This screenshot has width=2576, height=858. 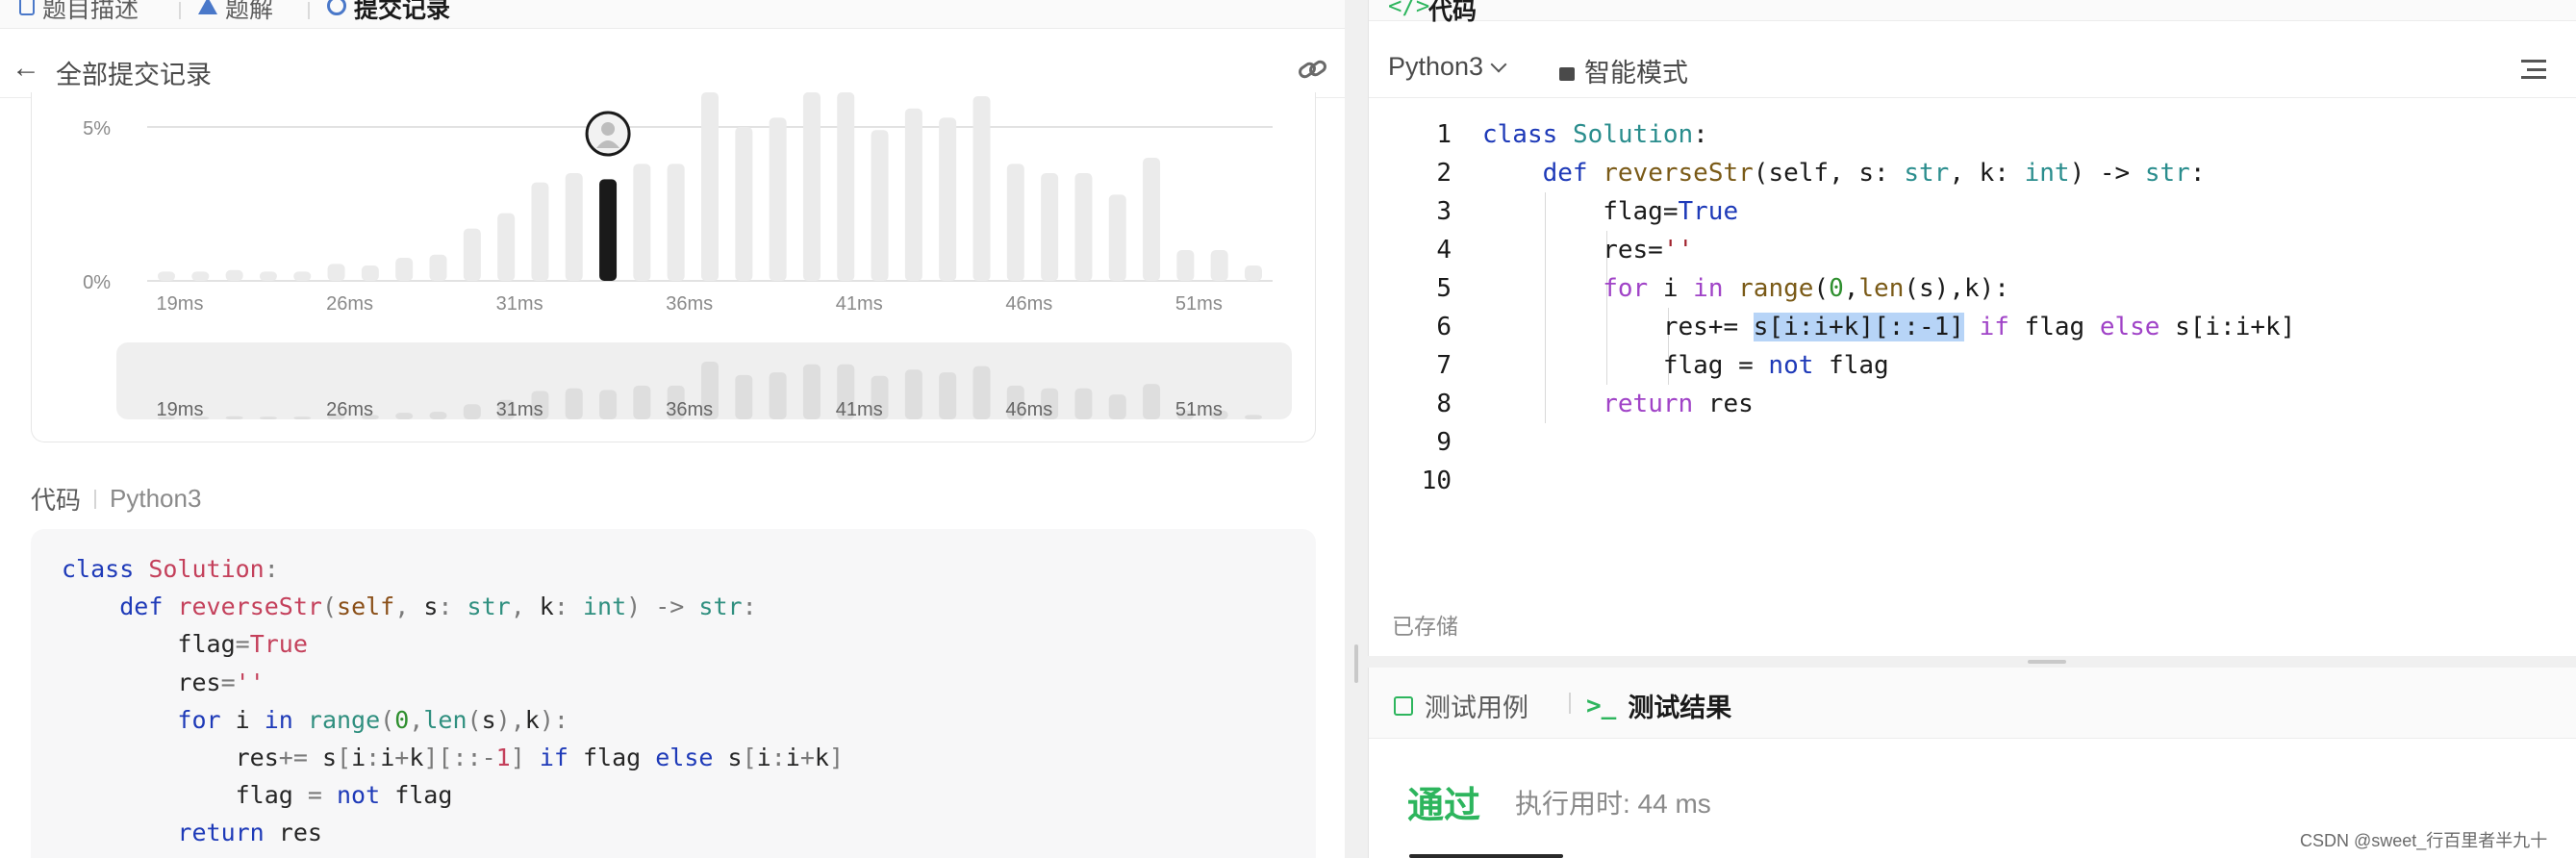 What do you see at coordinates (1437, 481) in the screenshot?
I see `line-number: 10` at bounding box center [1437, 481].